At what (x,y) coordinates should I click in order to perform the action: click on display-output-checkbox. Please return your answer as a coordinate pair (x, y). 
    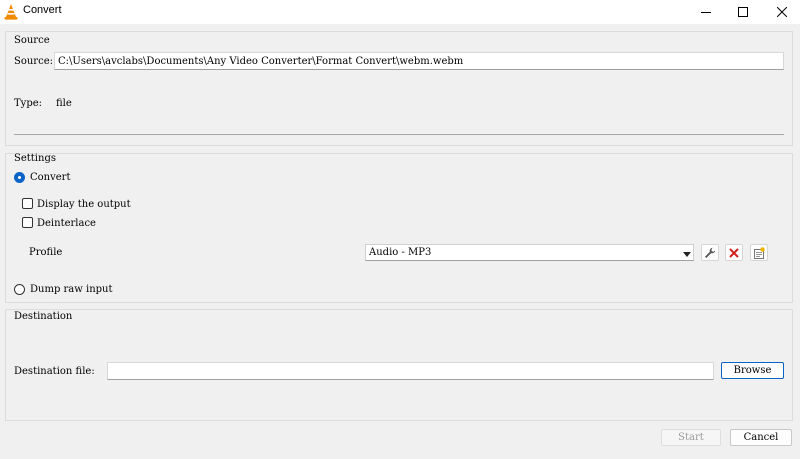
    Looking at the image, I should click on (27, 203).